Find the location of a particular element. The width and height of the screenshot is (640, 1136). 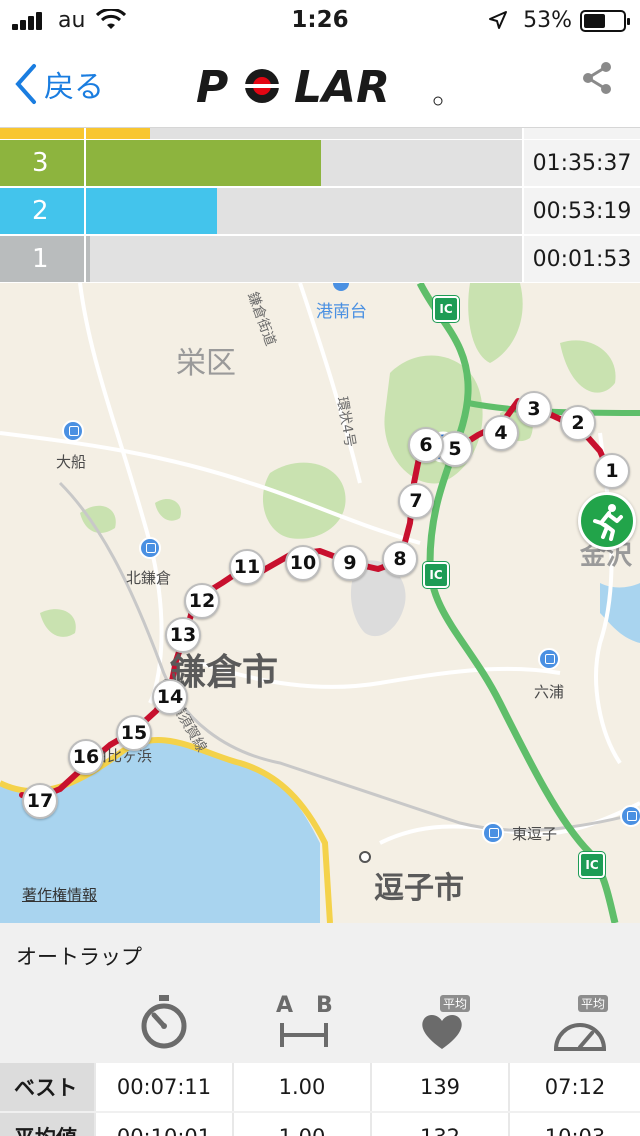

zone-row: 2 00:53:19 is located at coordinates (320, 211).